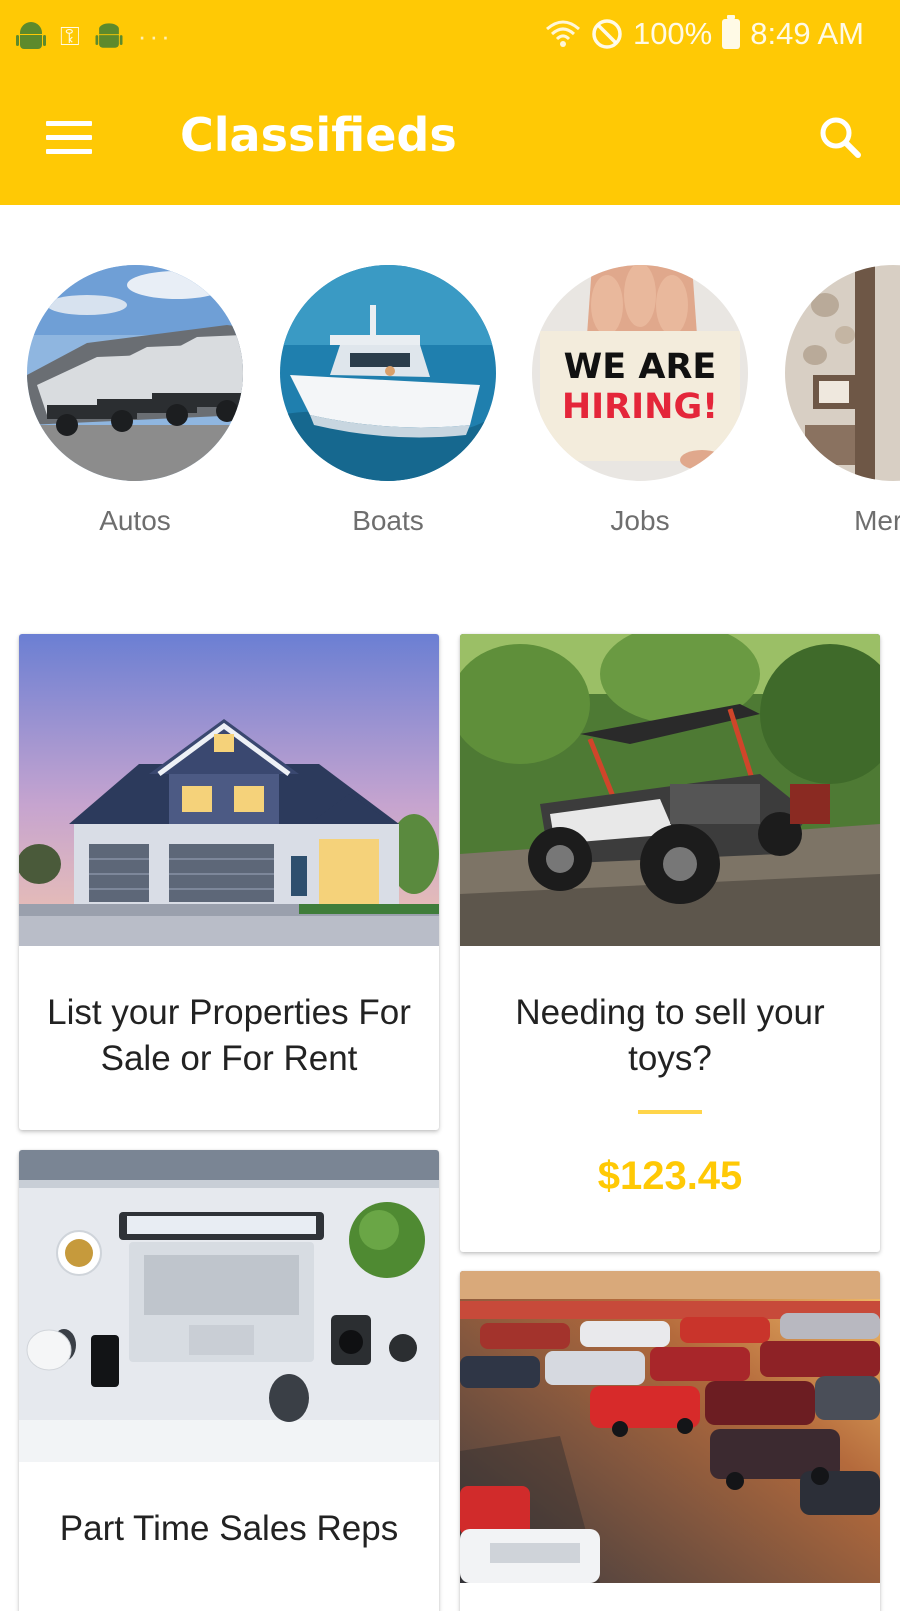 The width and height of the screenshot is (900, 1611). I want to click on category-jobs: WE ARE HIRING! Jobs, so click(640, 401).